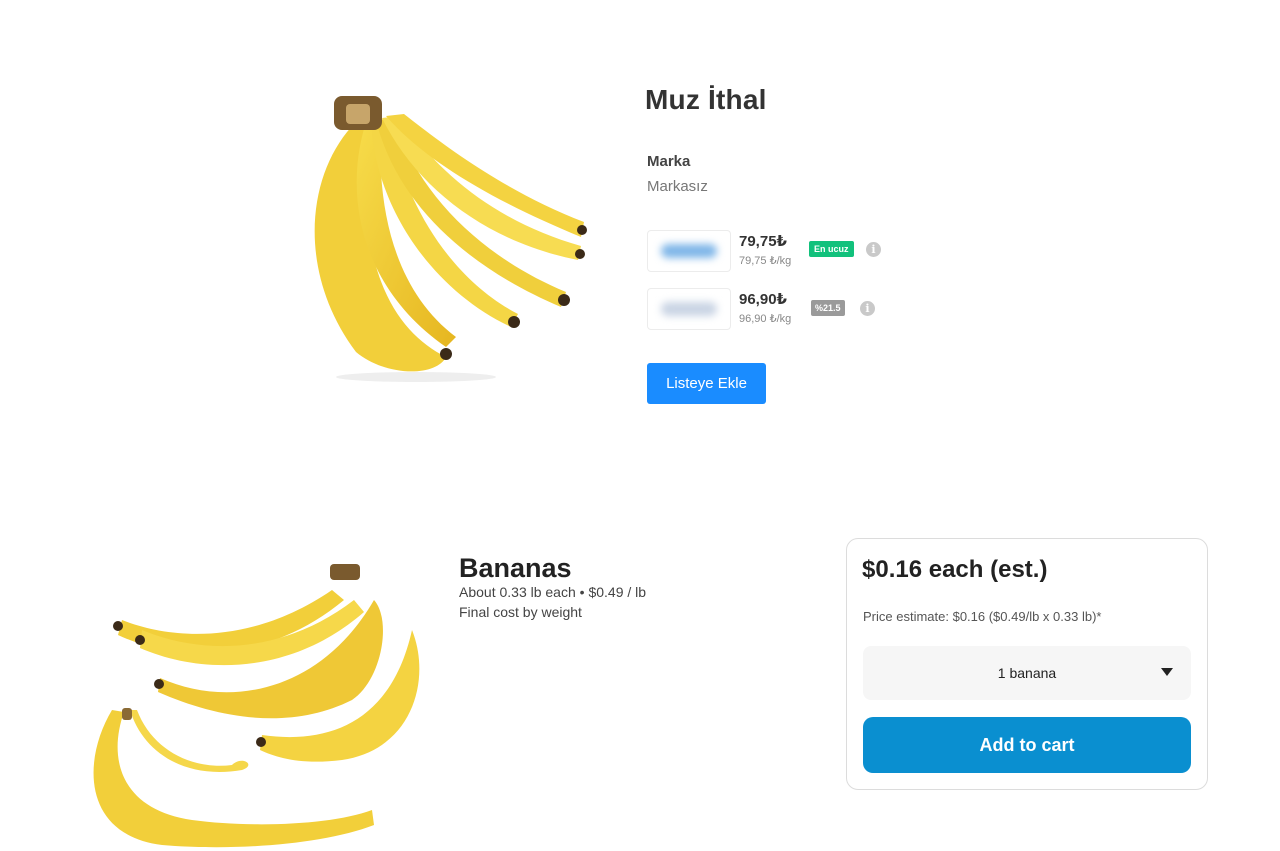 Image resolution: width=1280 pixels, height=851 pixels. Describe the element at coordinates (613, 592) in the screenshot. I see `price-per-lb: • $0.49 / lb` at that location.